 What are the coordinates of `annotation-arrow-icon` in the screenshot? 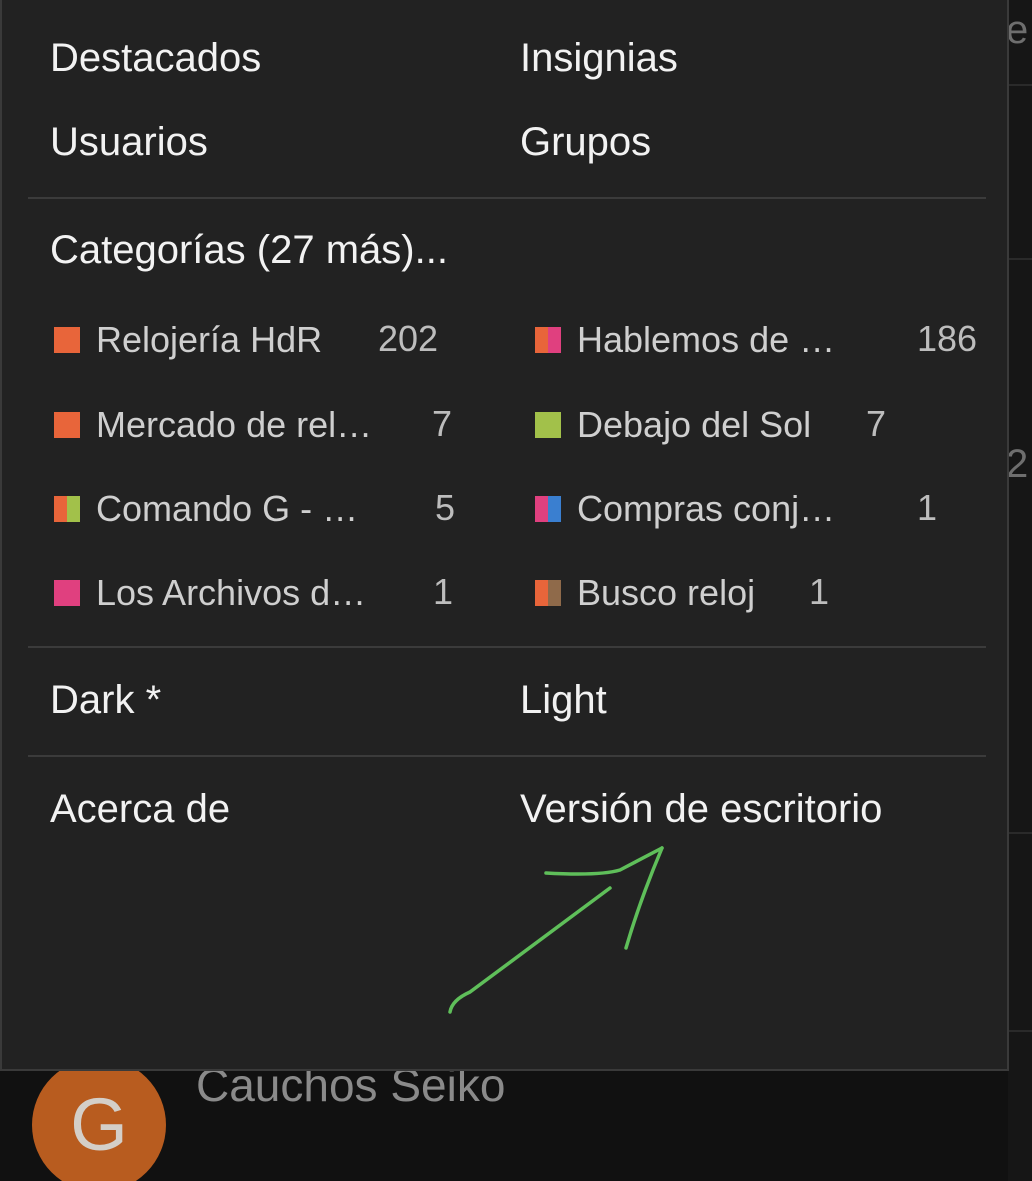 It's located at (556, 930).